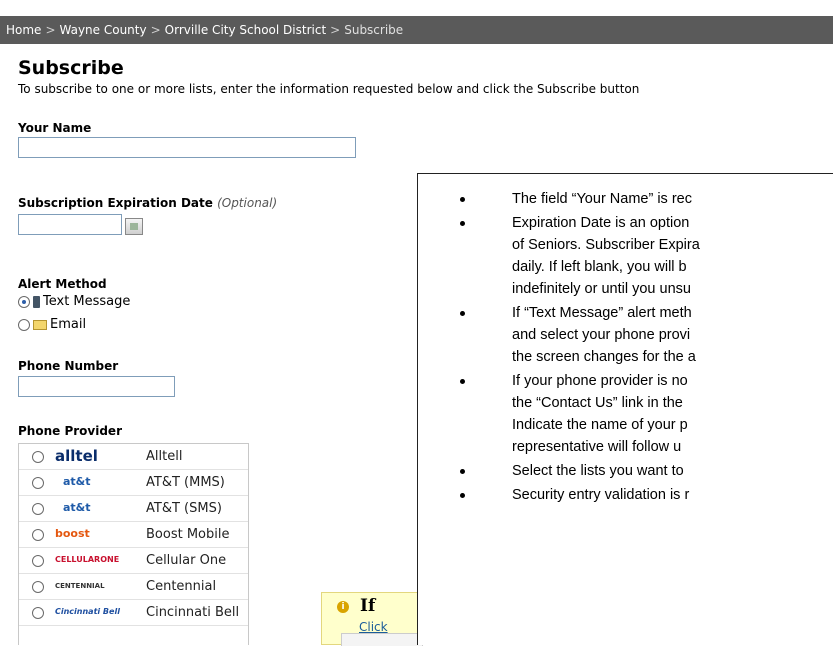 The height and width of the screenshot is (646, 833). I want to click on provider-name: Cincinnati Bell, so click(193, 612).